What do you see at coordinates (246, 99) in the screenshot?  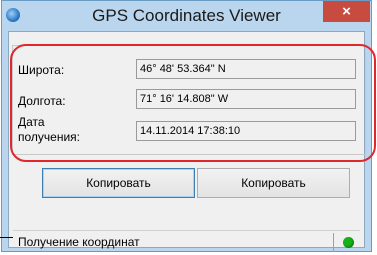 I see `longitude-field: 71° 16' 14.808" W` at bounding box center [246, 99].